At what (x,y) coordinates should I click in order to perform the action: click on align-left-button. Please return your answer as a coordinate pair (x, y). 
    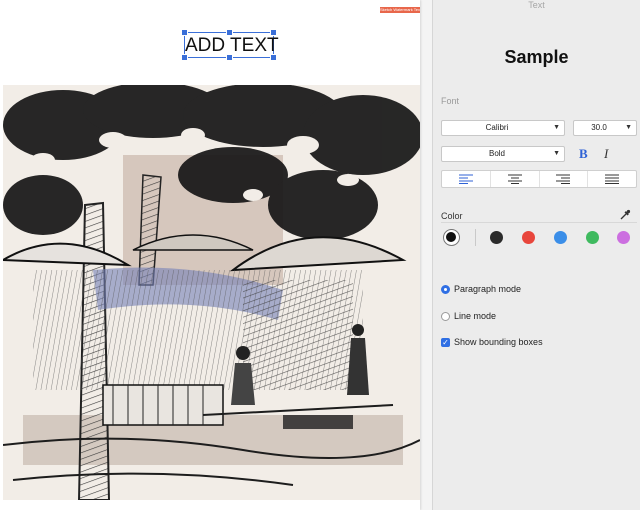
    Looking at the image, I should click on (466, 179).